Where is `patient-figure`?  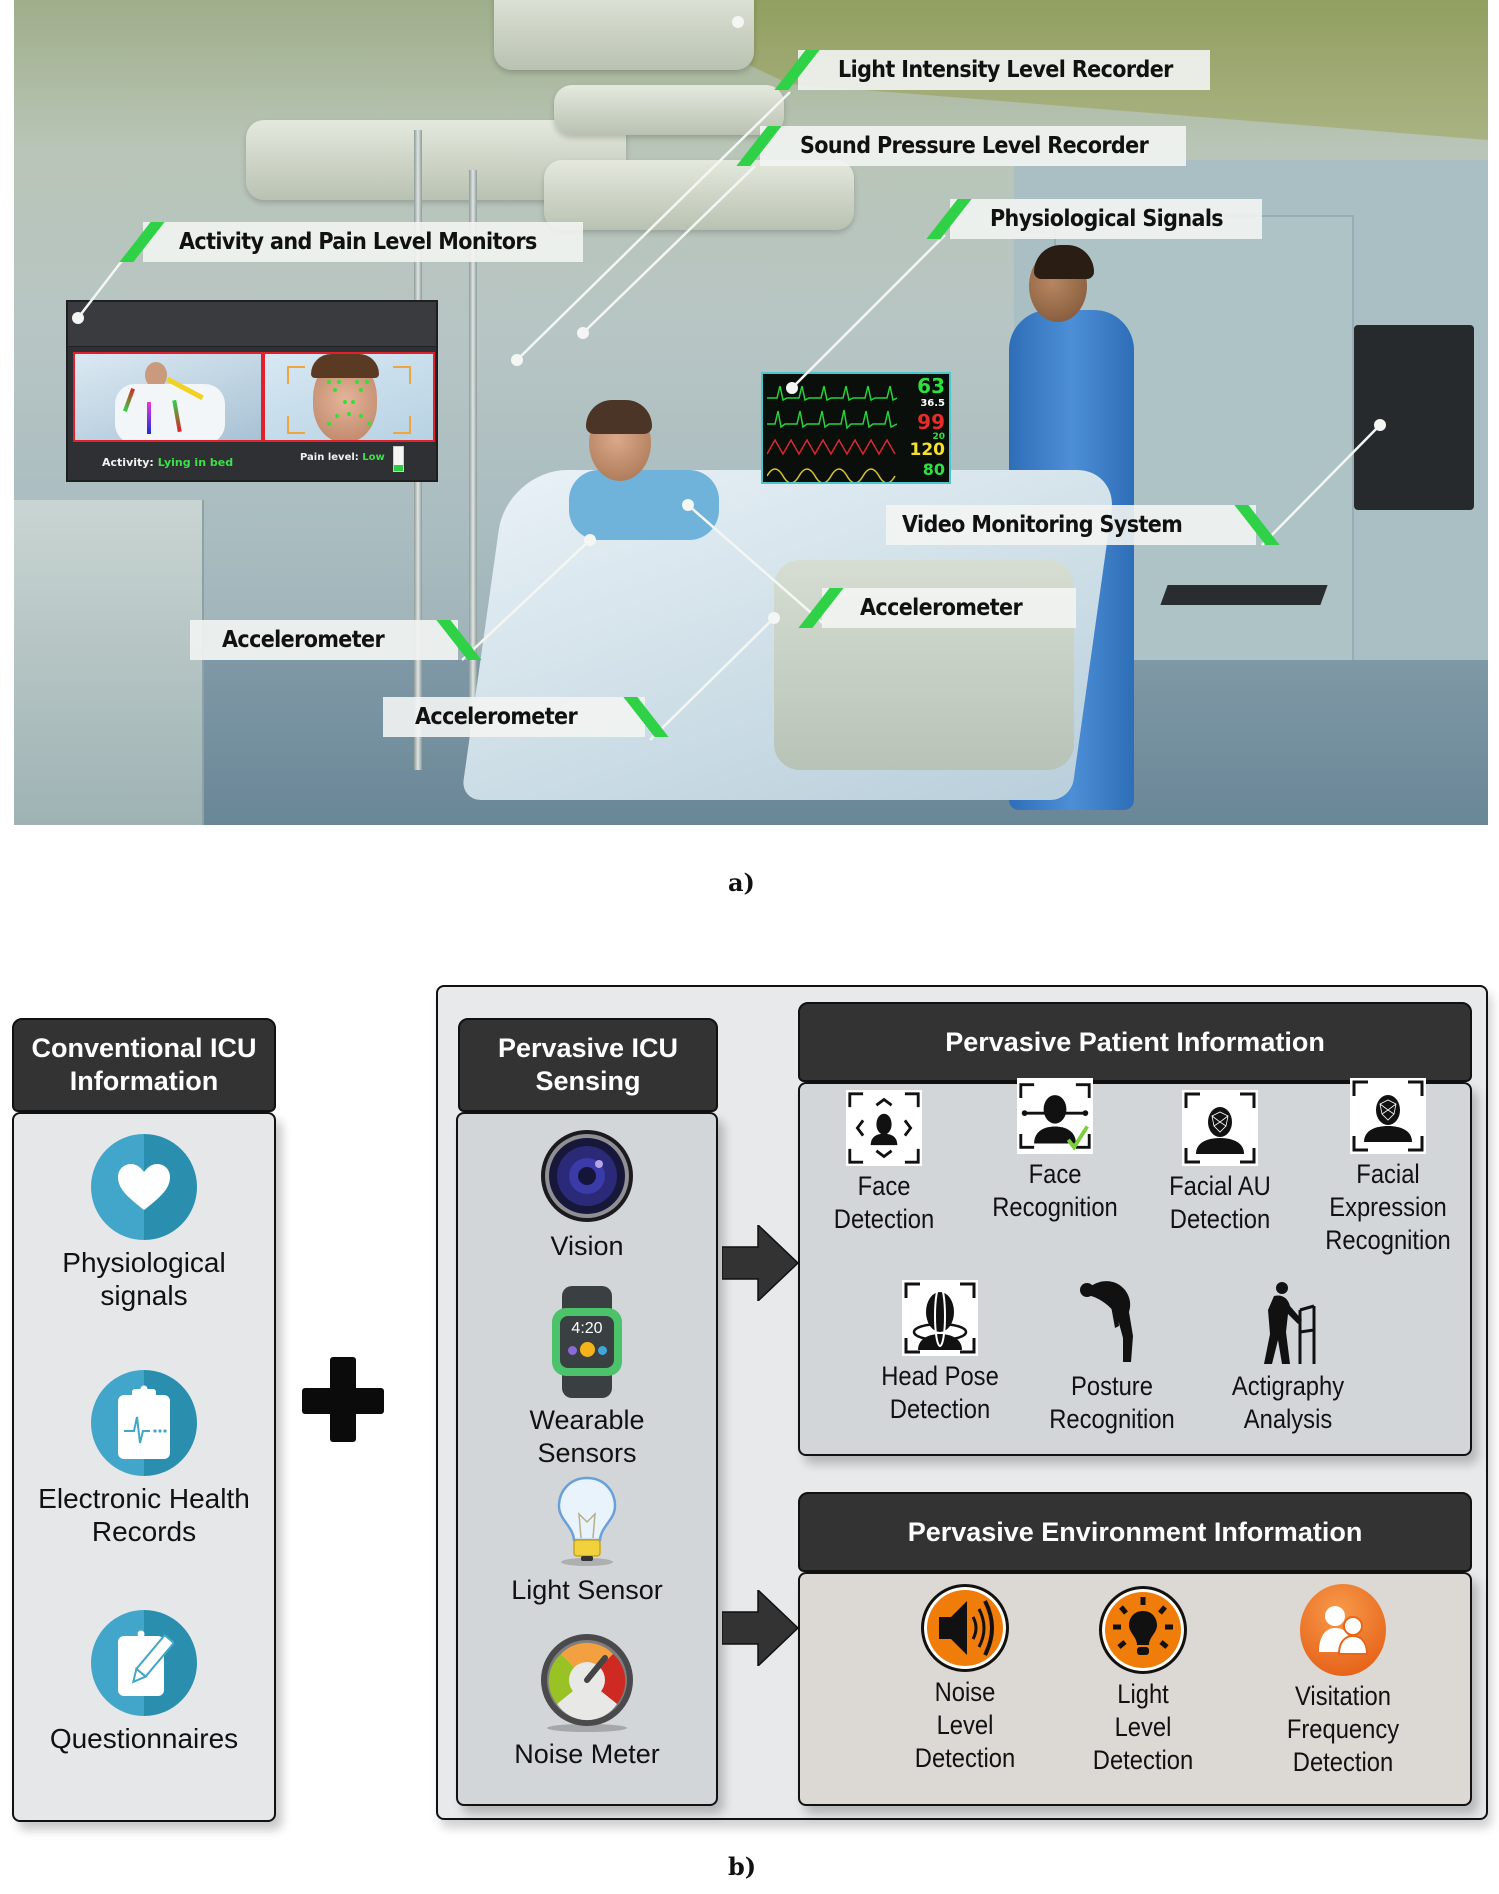 patient-figure is located at coordinates (644, 505).